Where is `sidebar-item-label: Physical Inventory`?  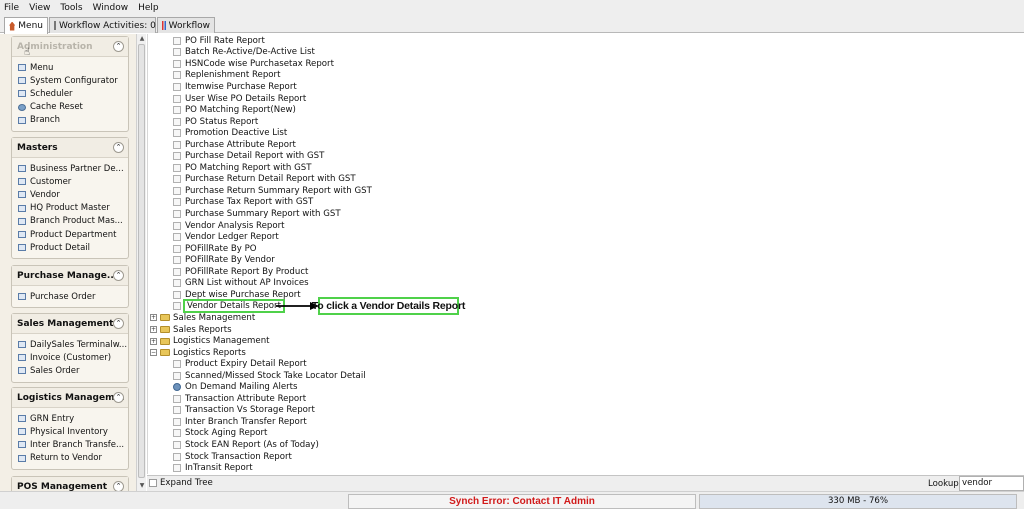
sidebar-item-label: Physical Inventory is located at coordinates (69, 431).